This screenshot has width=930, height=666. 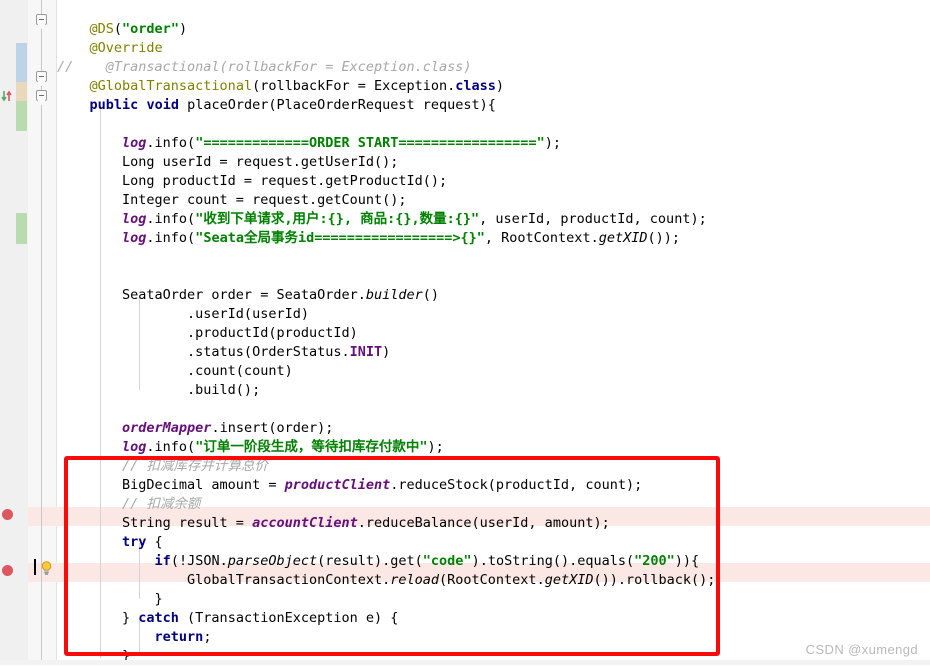 I want to click on code-token: ), so click(x=386, y=352).